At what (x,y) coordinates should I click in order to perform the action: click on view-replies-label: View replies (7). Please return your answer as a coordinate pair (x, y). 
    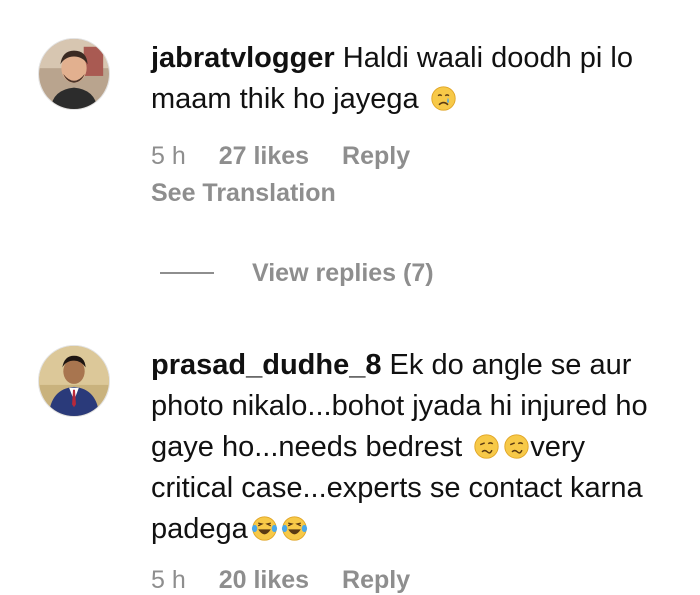
    Looking at the image, I should click on (343, 272).